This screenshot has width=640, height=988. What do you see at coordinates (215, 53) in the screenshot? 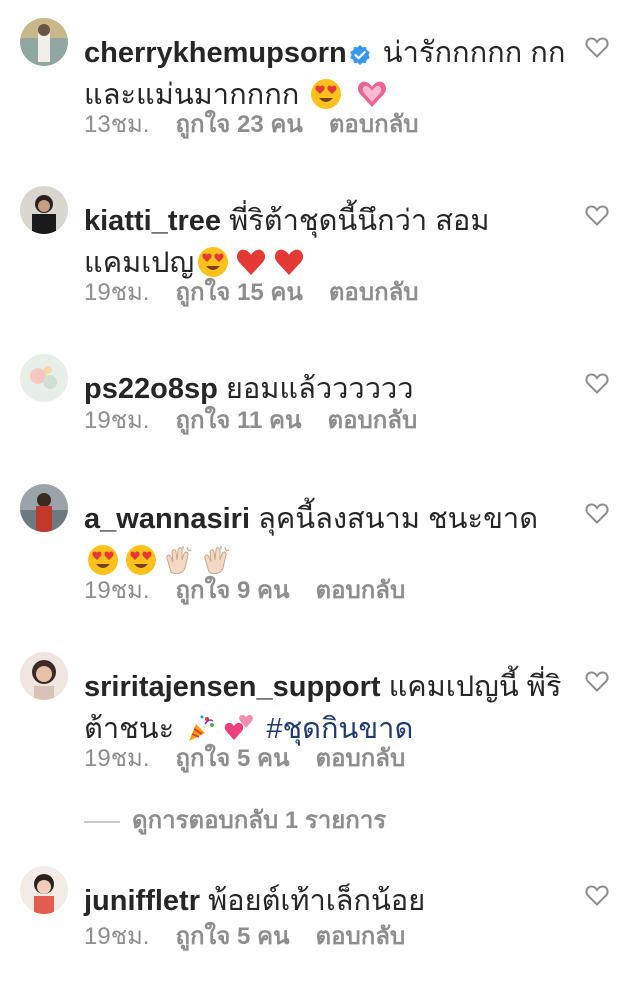
I see `comment-username: cherrykhemupsorn` at bounding box center [215, 53].